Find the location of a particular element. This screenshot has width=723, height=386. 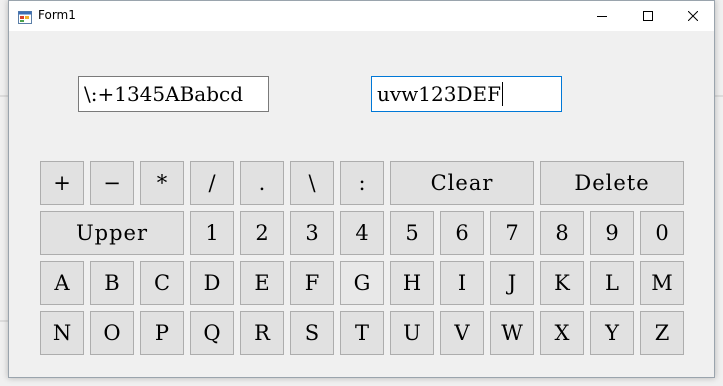

letter-g-key: G is located at coordinates (362, 283).